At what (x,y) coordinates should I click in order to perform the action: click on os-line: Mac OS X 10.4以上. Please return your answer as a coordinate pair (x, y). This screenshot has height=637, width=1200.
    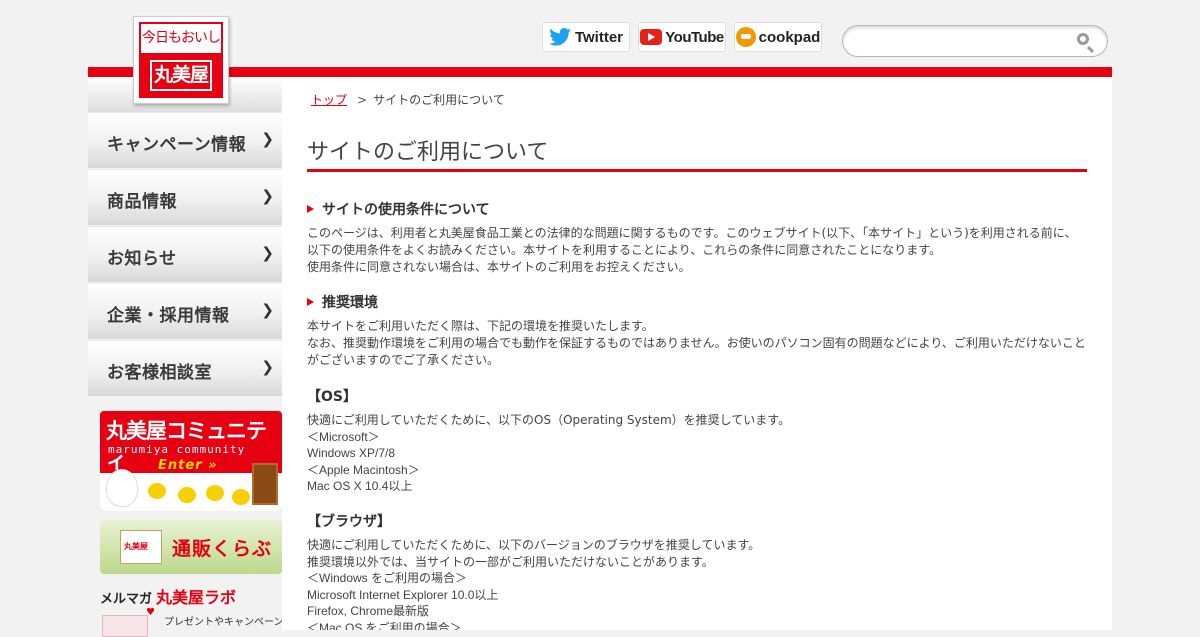
    Looking at the image, I should click on (360, 486).